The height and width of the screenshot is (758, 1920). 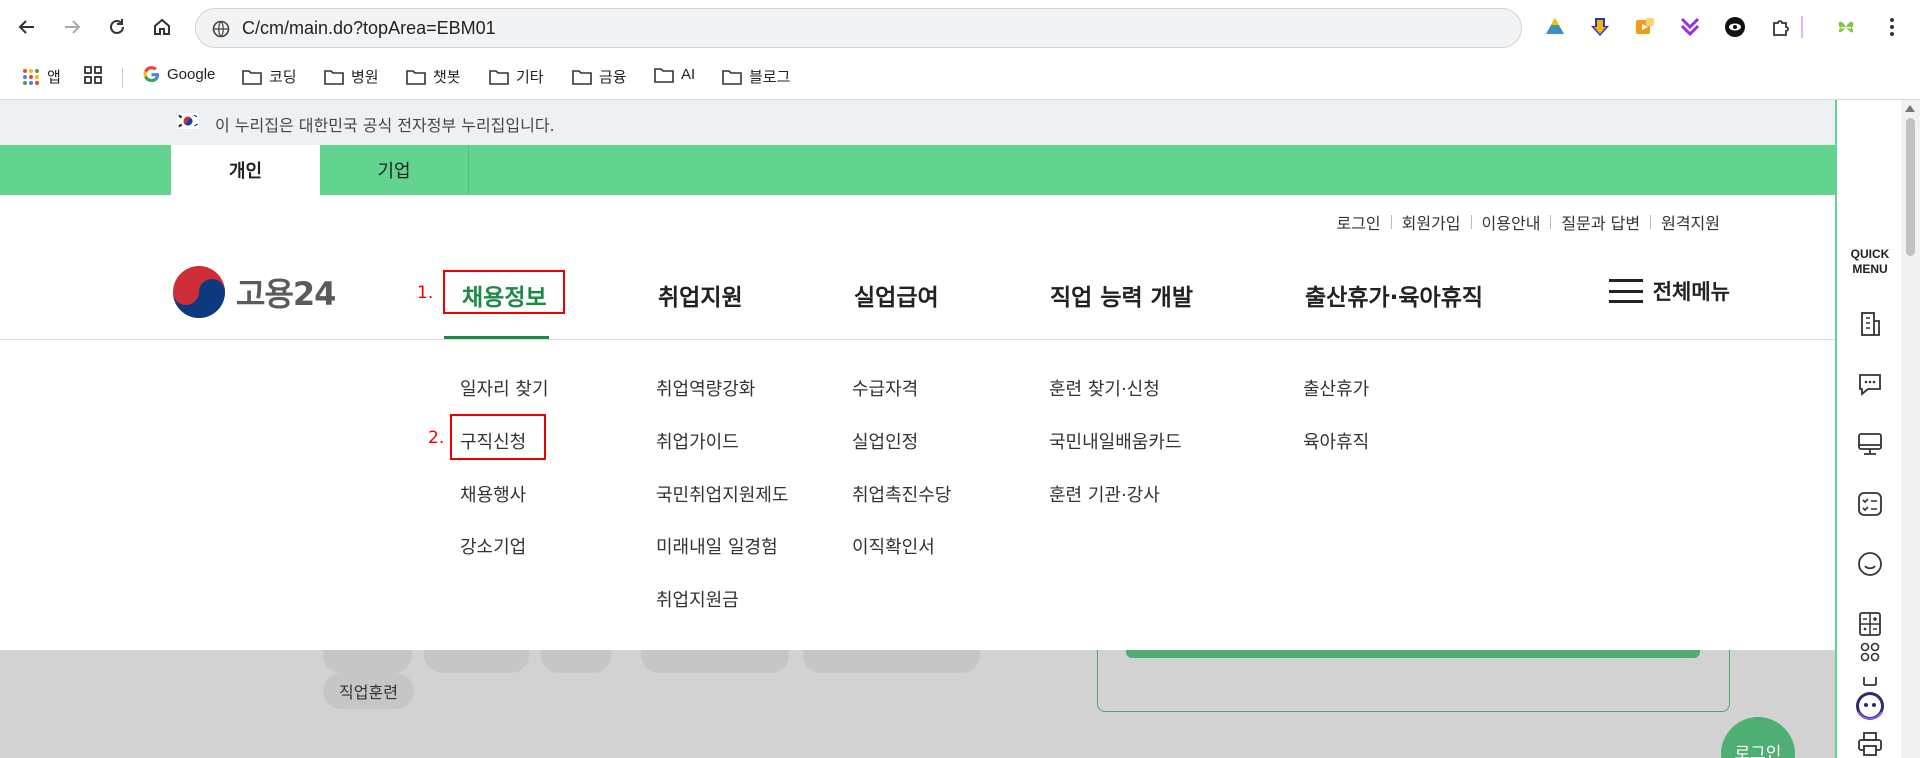 I want to click on submenu-training-institution: 훈련 기관·강사, so click(x=1104, y=494).